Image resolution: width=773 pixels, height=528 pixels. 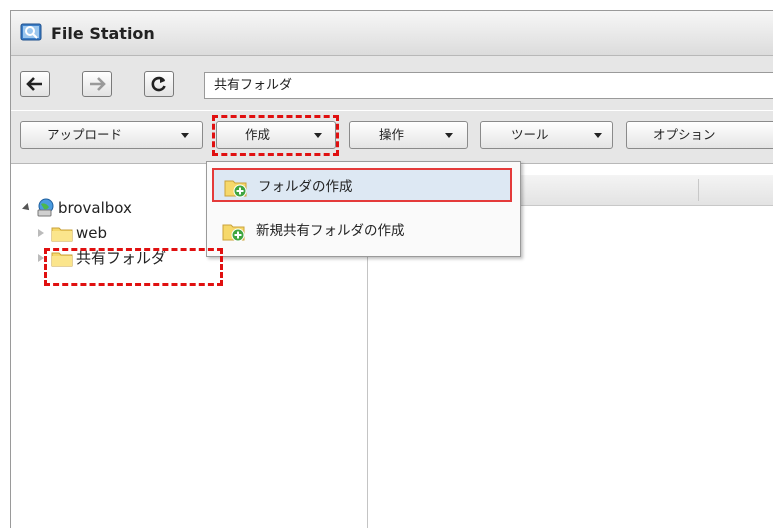 I want to click on upload-label: アップロード, so click(x=85, y=134).